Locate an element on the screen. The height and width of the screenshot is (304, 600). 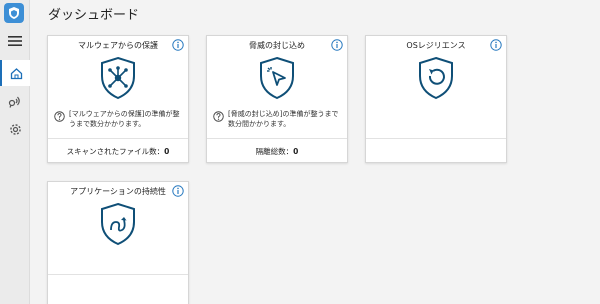
app-logo-icon is located at coordinates (14, 13).